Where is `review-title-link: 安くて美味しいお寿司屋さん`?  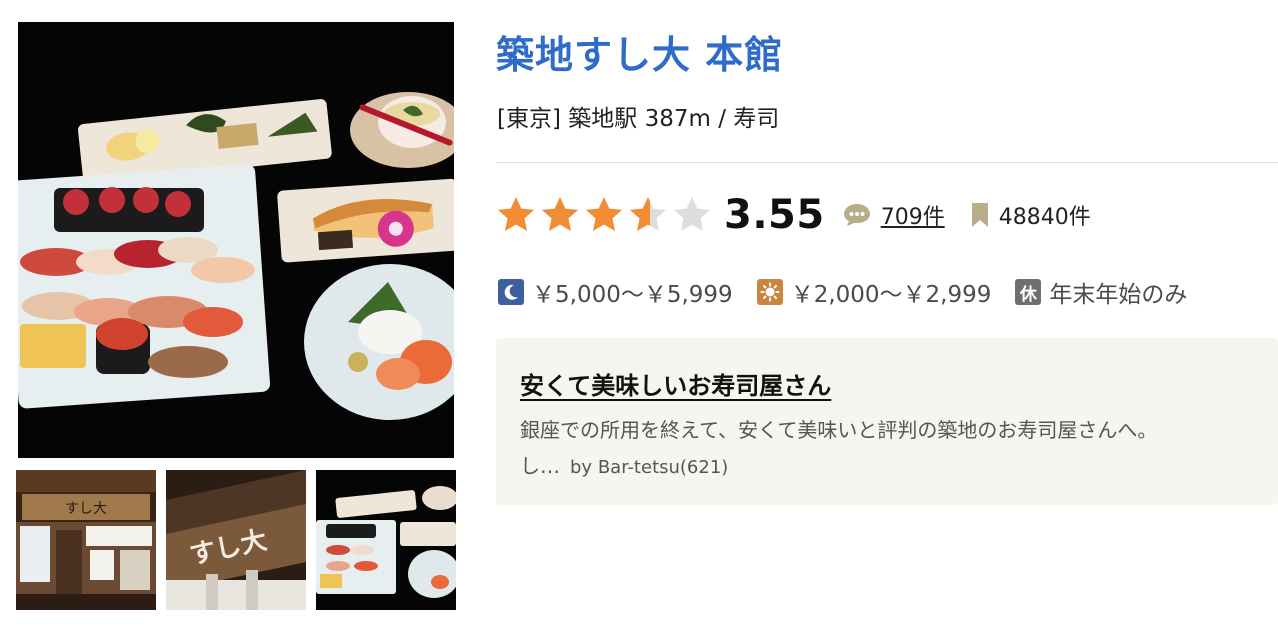
review-title-link: 安くて美味しいお寿司屋さん is located at coordinates (675, 383).